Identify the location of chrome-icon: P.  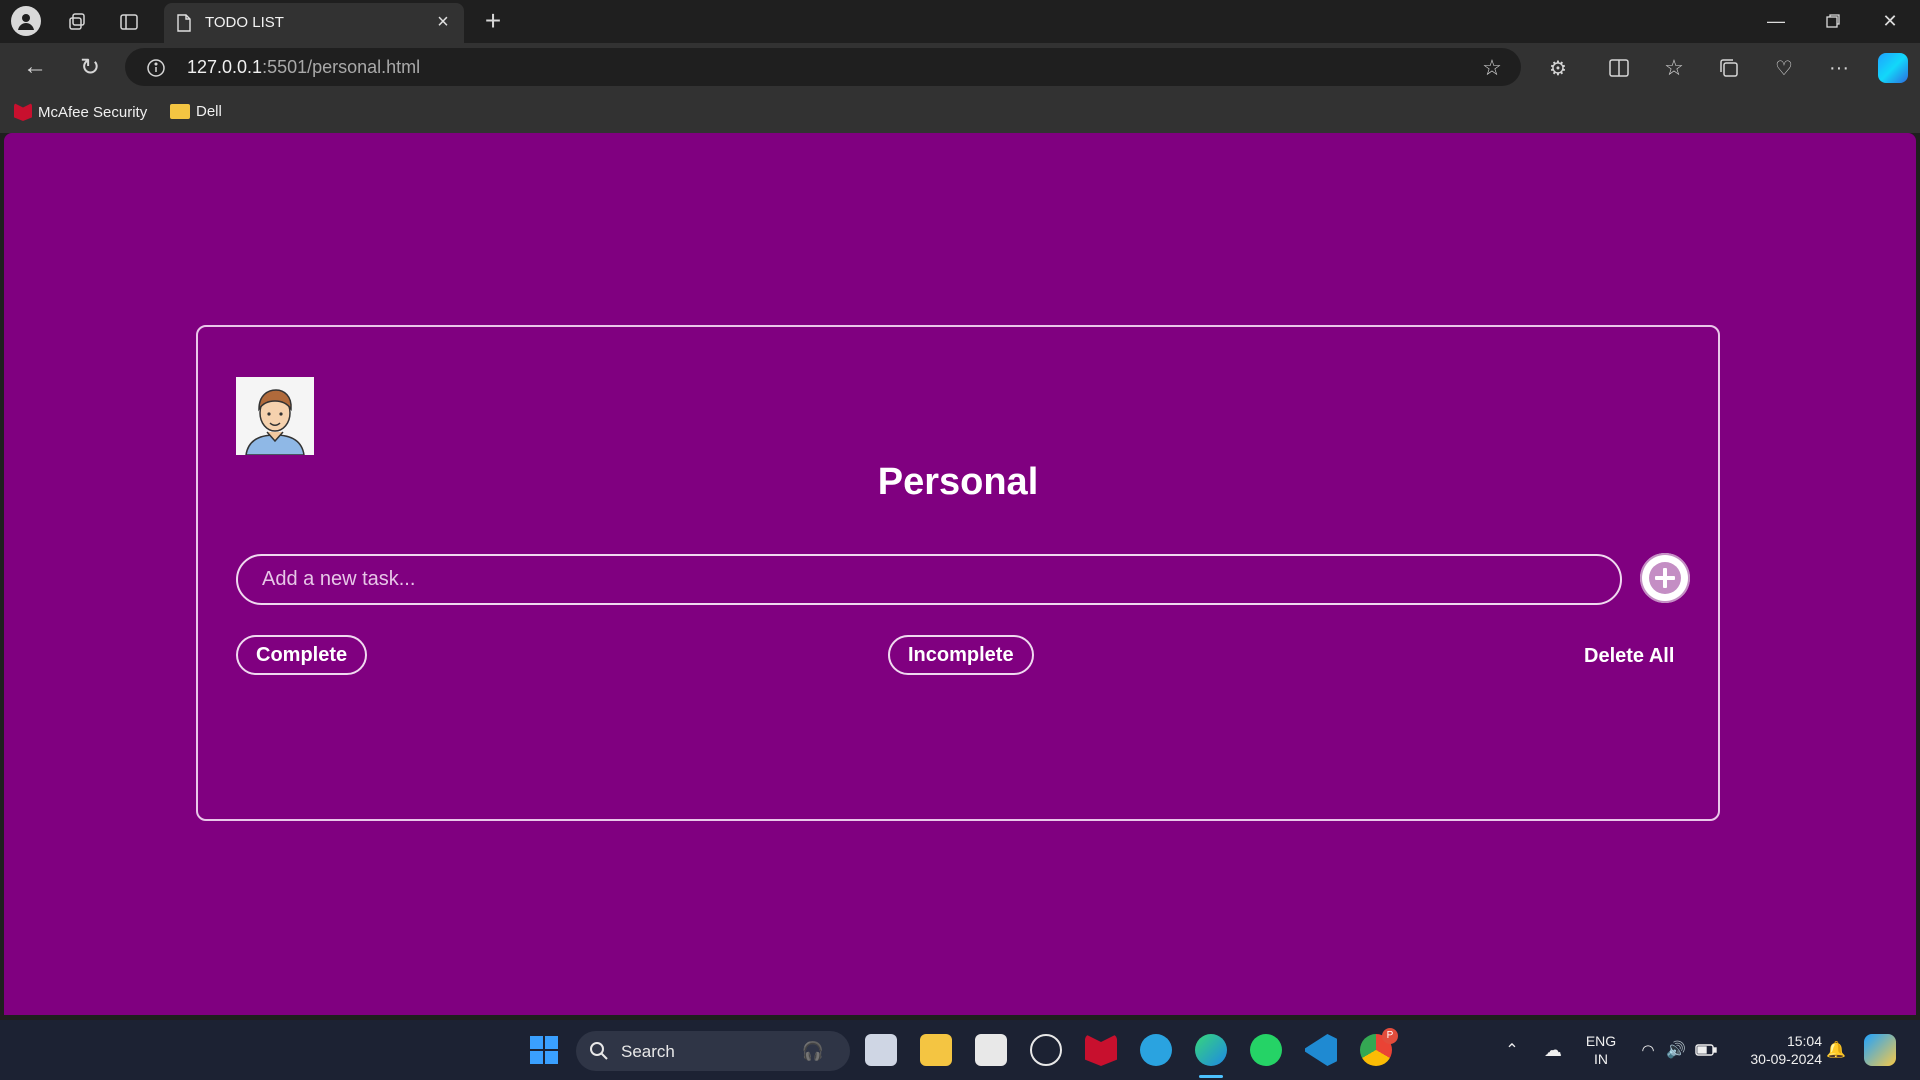
(1379, 1047).